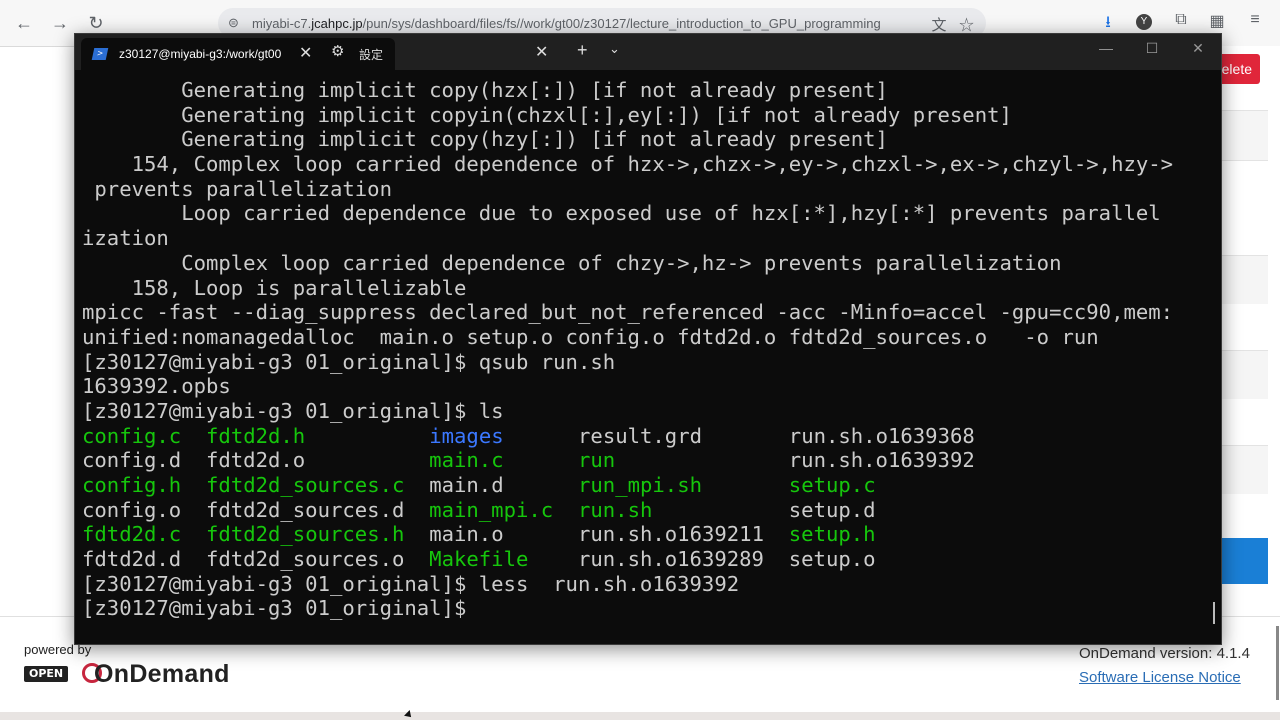  What do you see at coordinates (702, 559) in the screenshot?
I see `terminal-text: run.sh.o1639289 setup.o` at bounding box center [702, 559].